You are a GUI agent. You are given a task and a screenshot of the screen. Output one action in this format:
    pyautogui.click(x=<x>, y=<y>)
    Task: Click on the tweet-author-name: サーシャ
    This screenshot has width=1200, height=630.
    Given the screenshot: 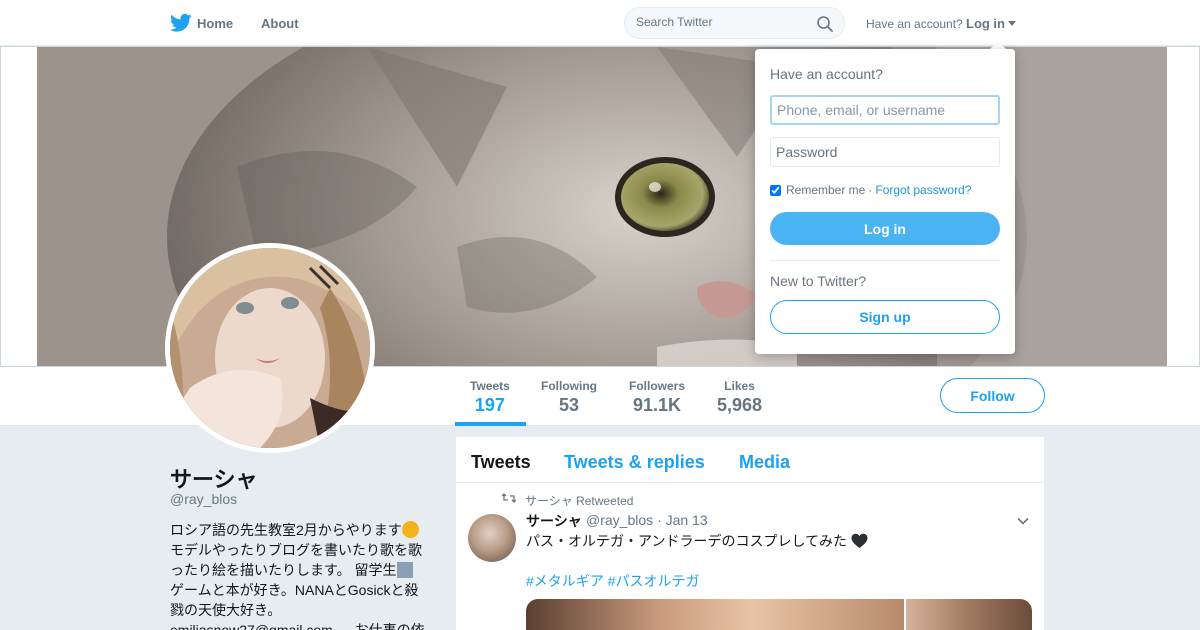 What is the action you would take?
    pyautogui.click(x=554, y=521)
    